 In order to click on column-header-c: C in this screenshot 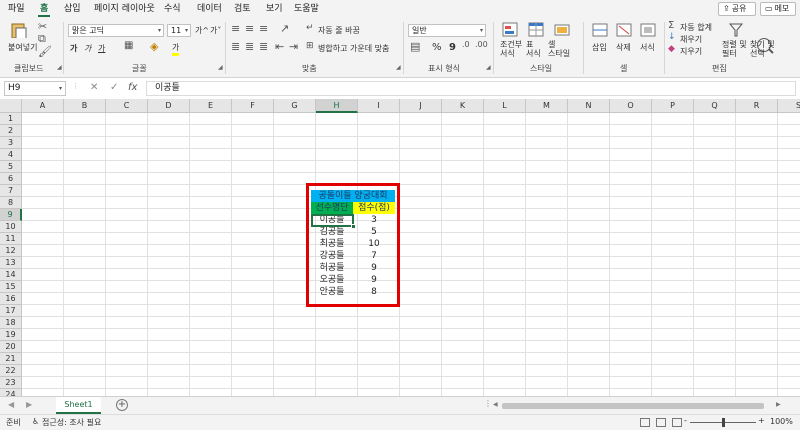, I will do `click(127, 106)`.